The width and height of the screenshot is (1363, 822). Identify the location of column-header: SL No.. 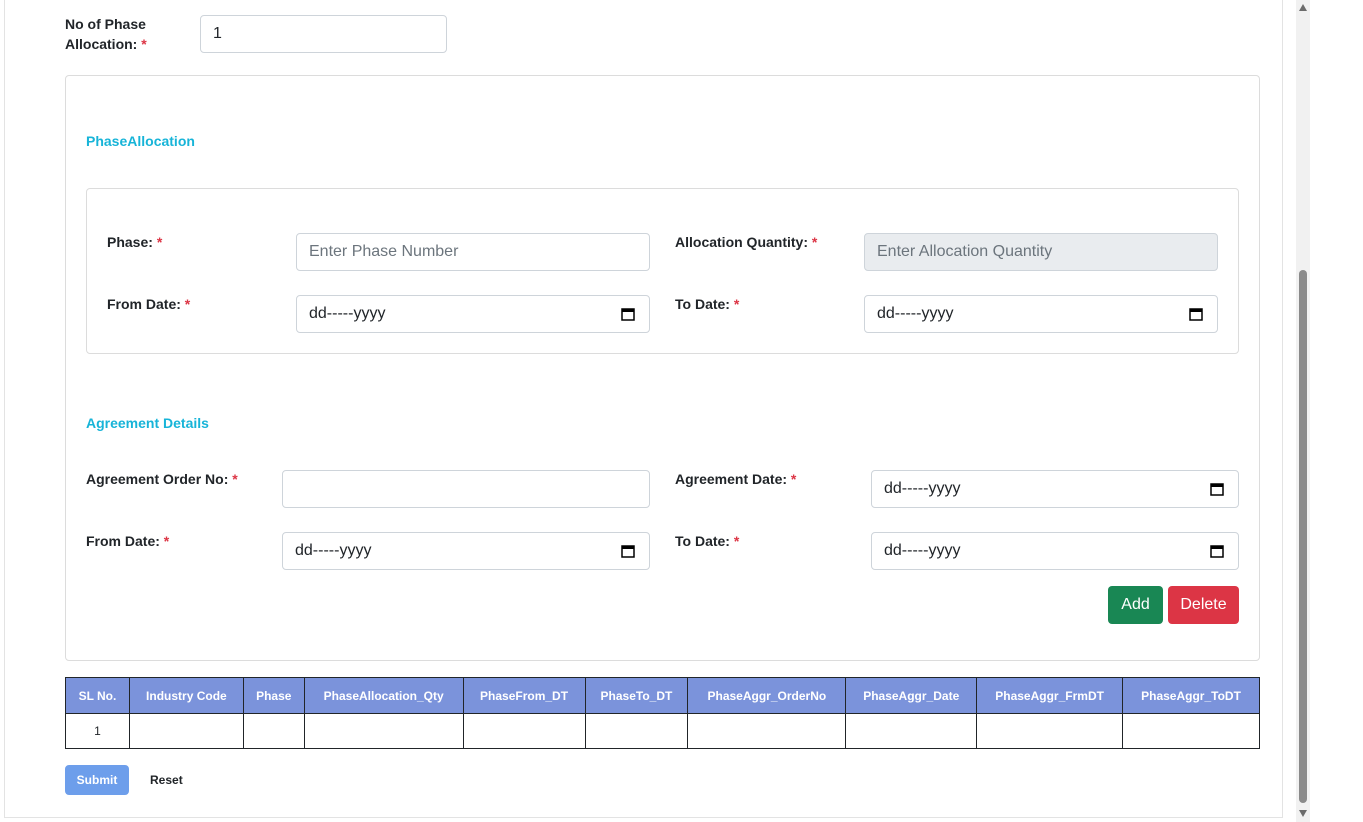
(97, 695).